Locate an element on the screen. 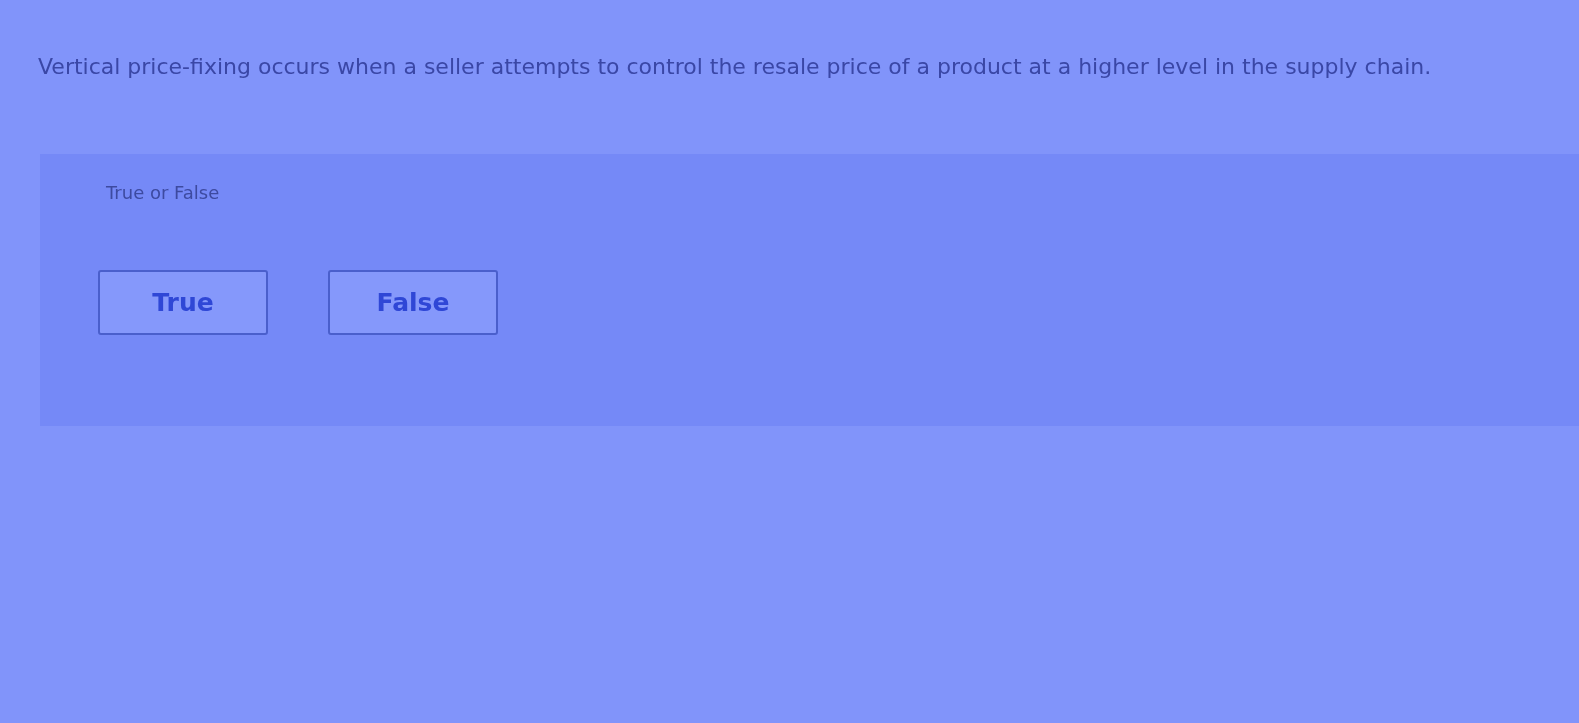 The height and width of the screenshot is (723, 1579). answer-button: True is located at coordinates (183, 302).